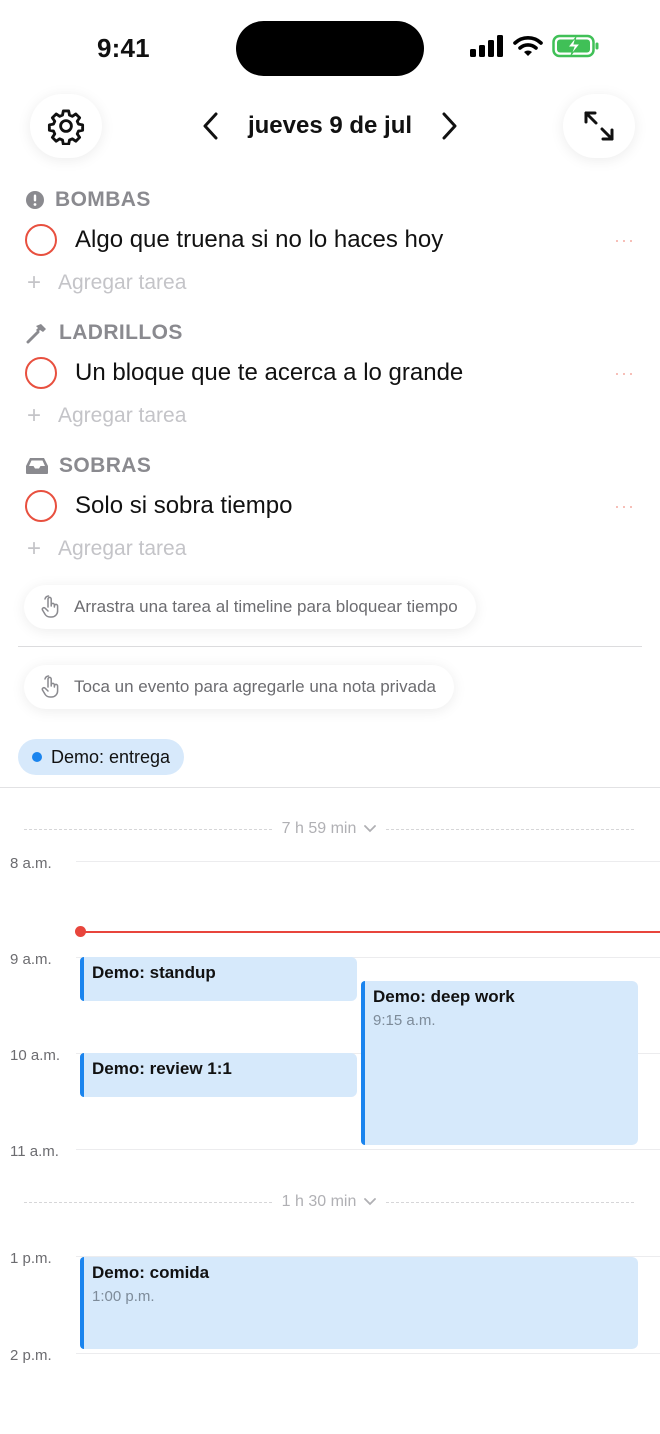  What do you see at coordinates (319, 828) in the screenshot?
I see `gap-duration: 7 h 59 min` at bounding box center [319, 828].